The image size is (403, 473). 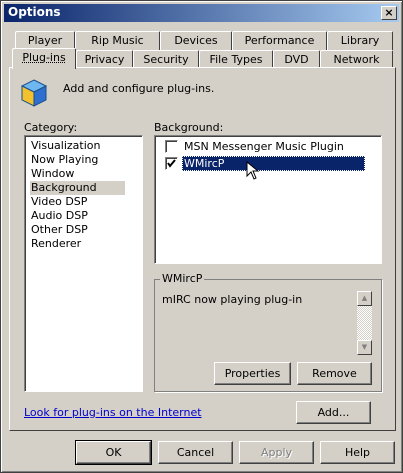 What do you see at coordinates (334, 373) in the screenshot?
I see `remove-button: Remove` at bounding box center [334, 373].